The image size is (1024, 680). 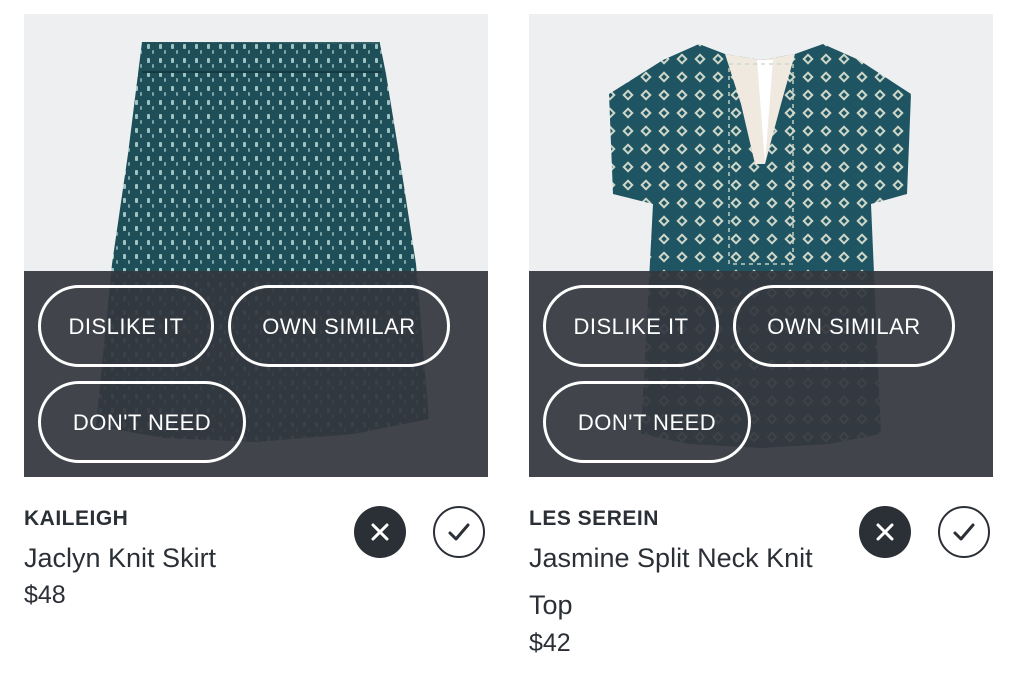 I want to click on product-brand: KAILEIGH, so click(x=76, y=518).